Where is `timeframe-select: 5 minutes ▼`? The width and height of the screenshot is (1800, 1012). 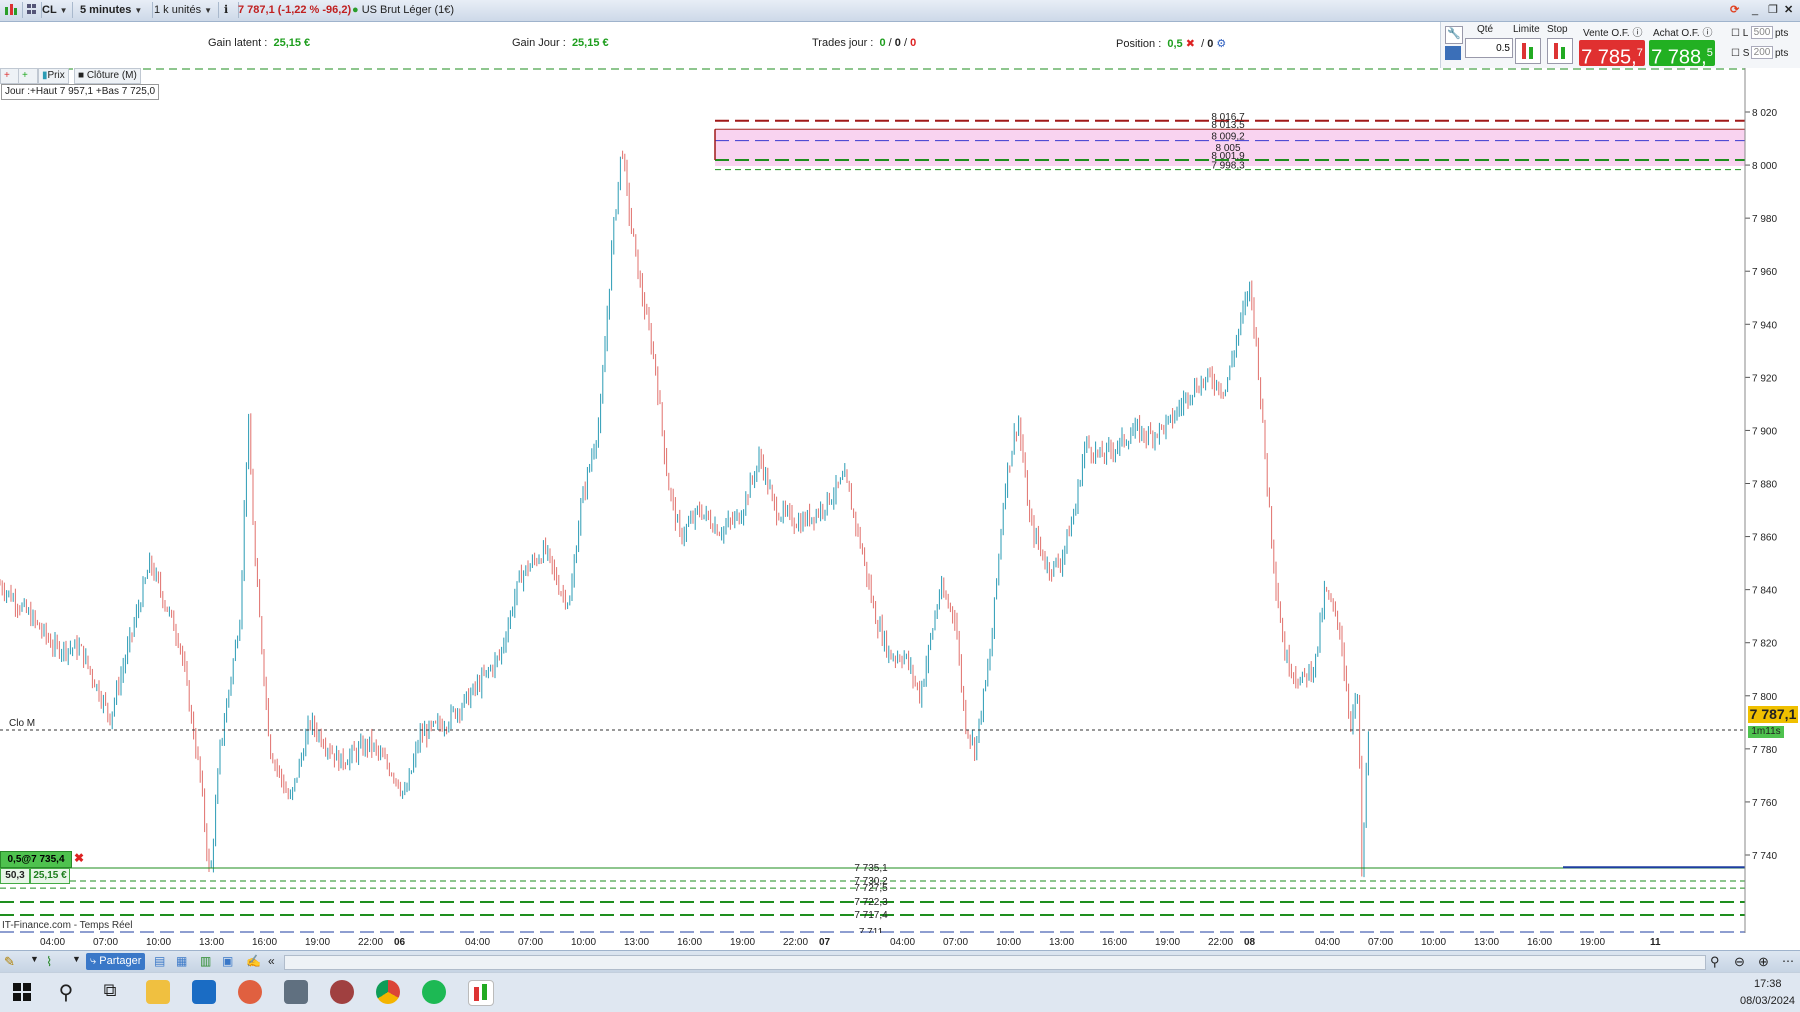
timeframe-select: 5 minutes ▼ is located at coordinates (114, 10).